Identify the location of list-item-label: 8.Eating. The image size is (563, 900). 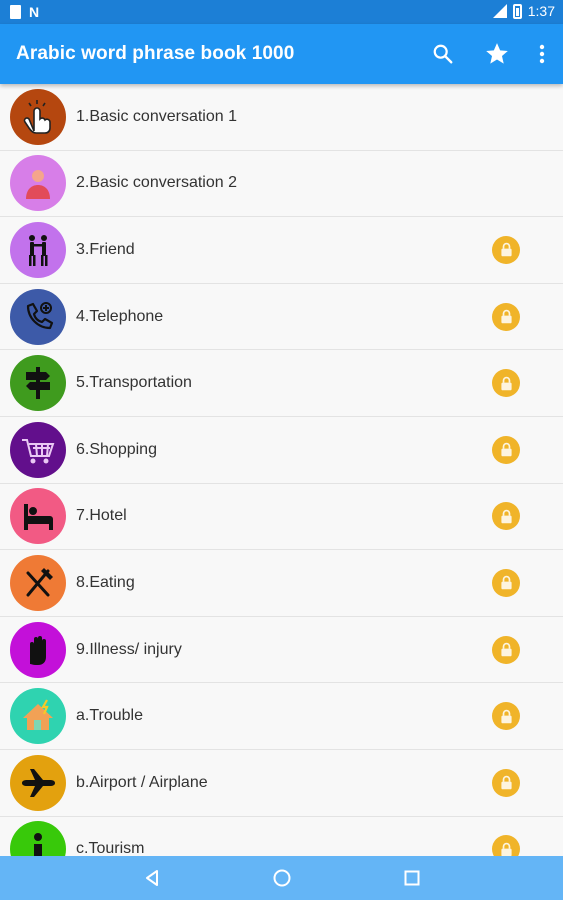
(105, 582).